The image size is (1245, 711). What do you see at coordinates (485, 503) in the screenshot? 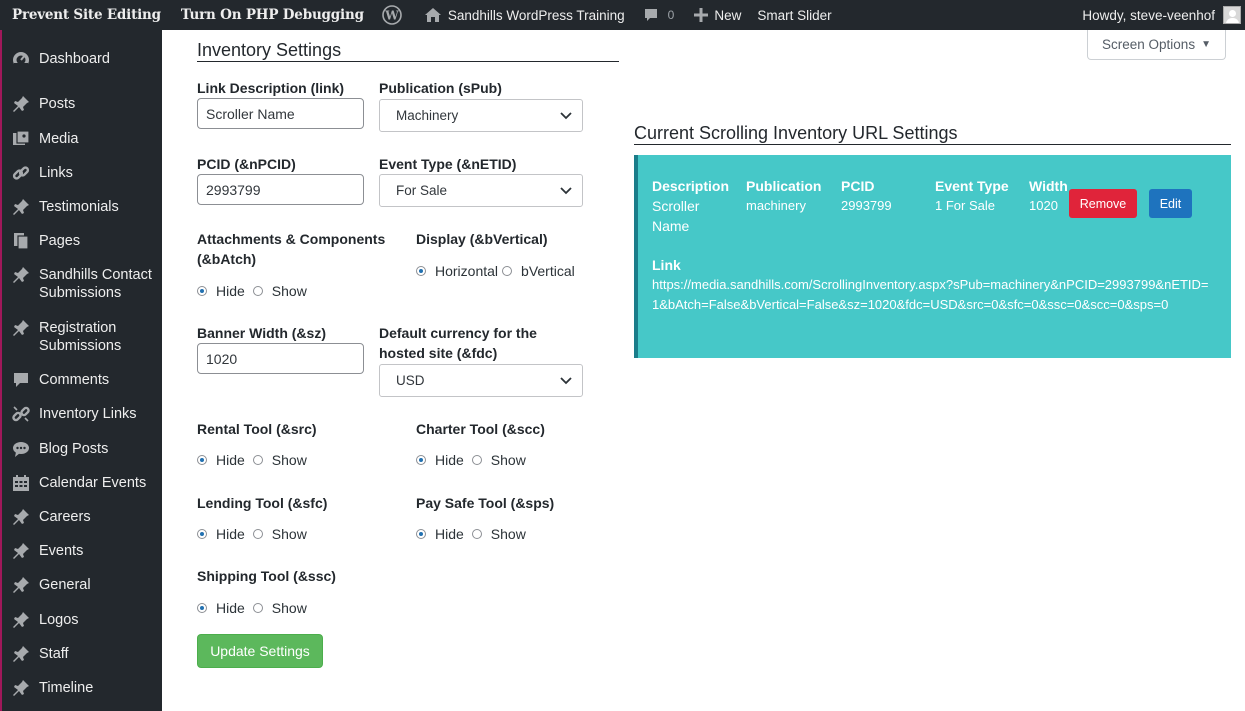
I see `pay-safe-tool-label: Pay Safe Tool (&sps)` at bounding box center [485, 503].